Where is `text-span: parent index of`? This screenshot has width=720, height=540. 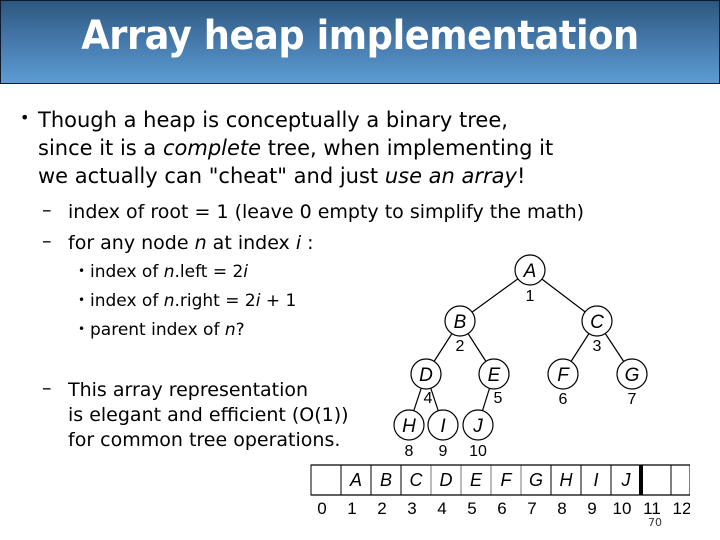 text-span: parent index of is located at coordinates (157, 330).